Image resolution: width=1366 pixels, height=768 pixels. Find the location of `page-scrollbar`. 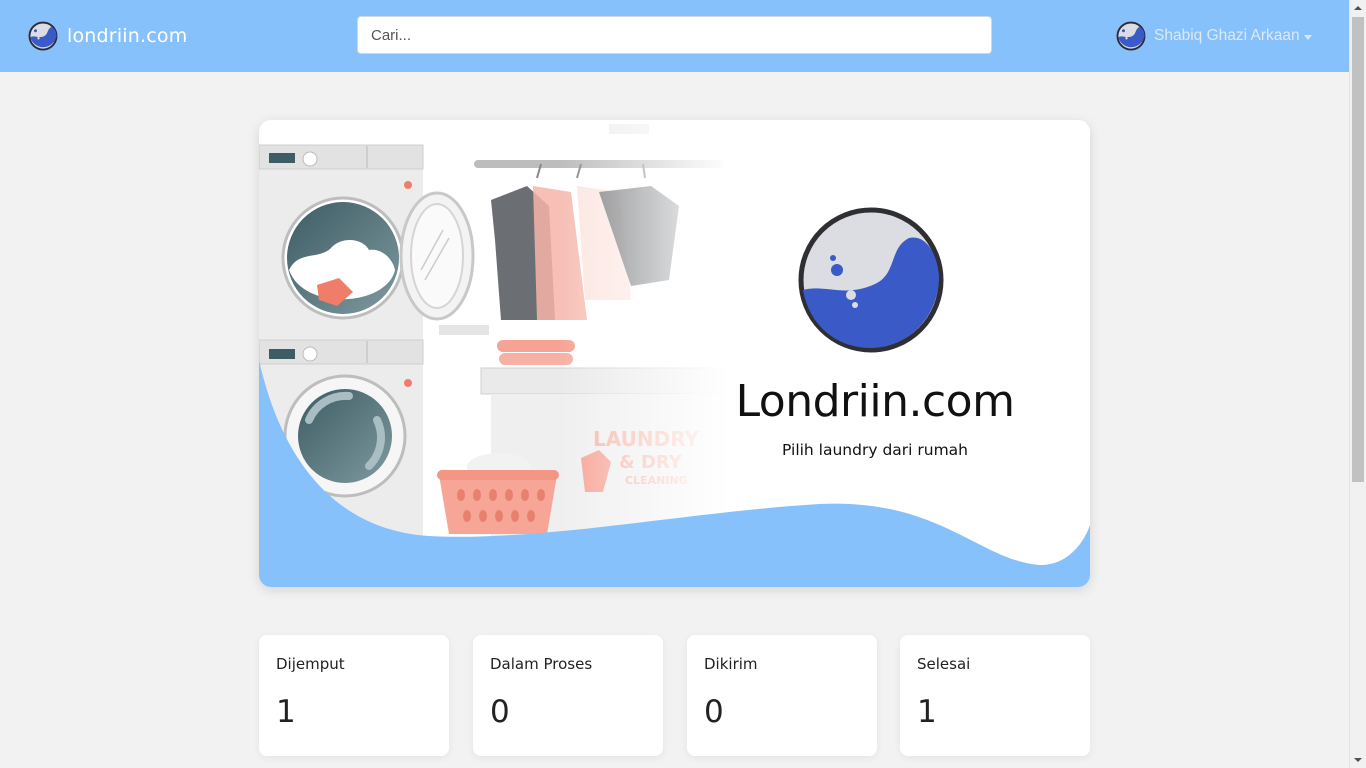

page-scrollbar is located at coordinates (1357, 384).